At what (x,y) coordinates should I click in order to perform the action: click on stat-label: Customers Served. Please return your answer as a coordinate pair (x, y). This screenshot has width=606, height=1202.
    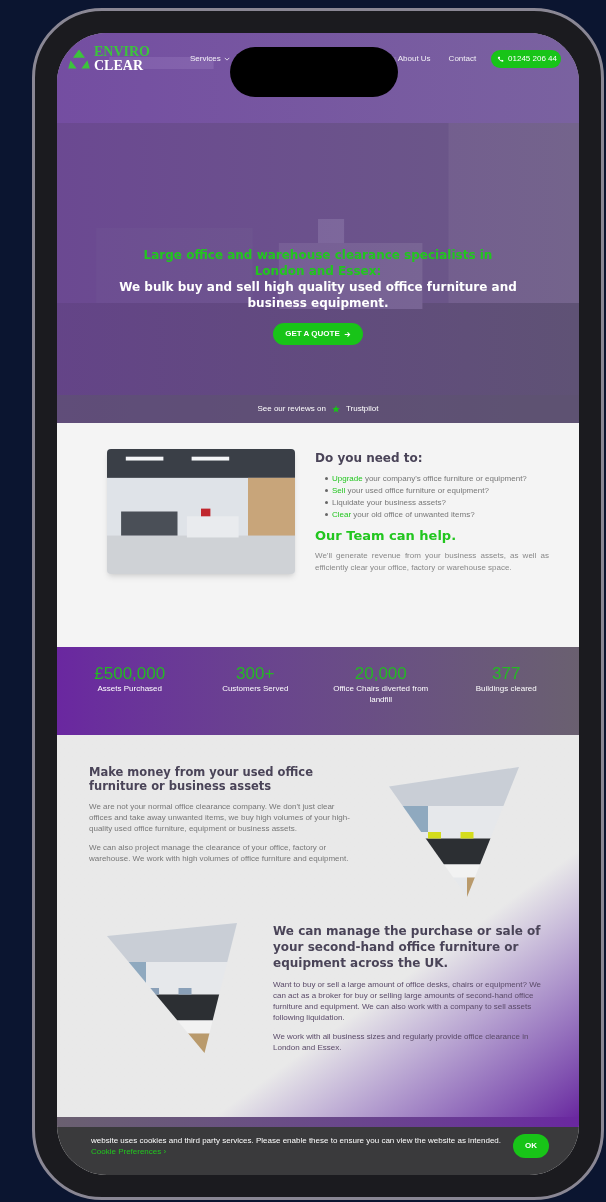
    Looking at the image, I should click on (255, 688).